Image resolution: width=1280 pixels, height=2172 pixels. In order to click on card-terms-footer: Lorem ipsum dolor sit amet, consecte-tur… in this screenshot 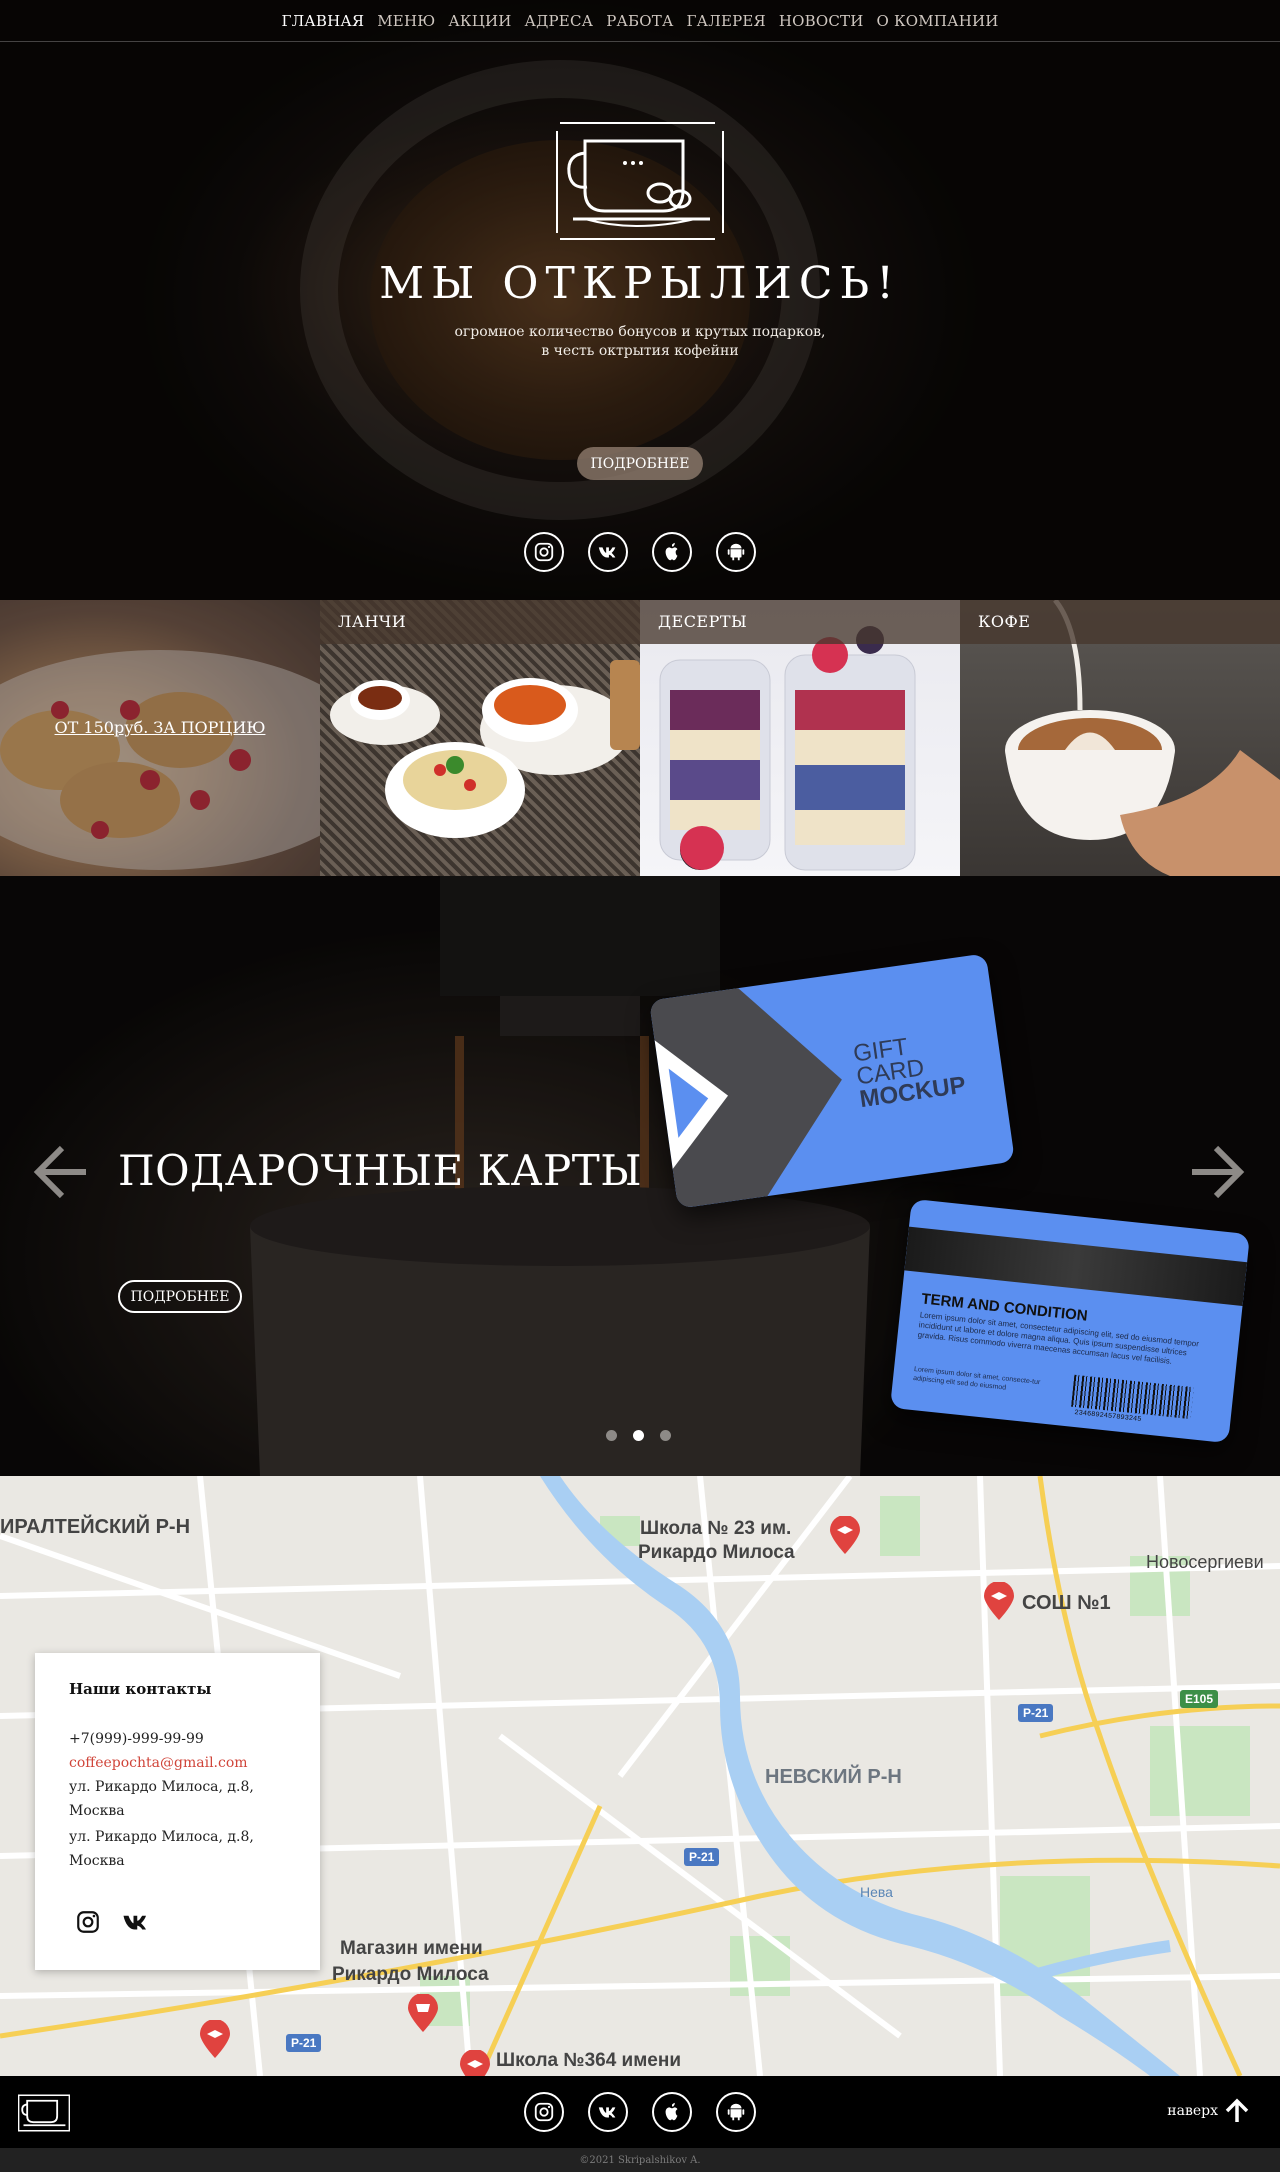, I will do `click(976, 1378)`.